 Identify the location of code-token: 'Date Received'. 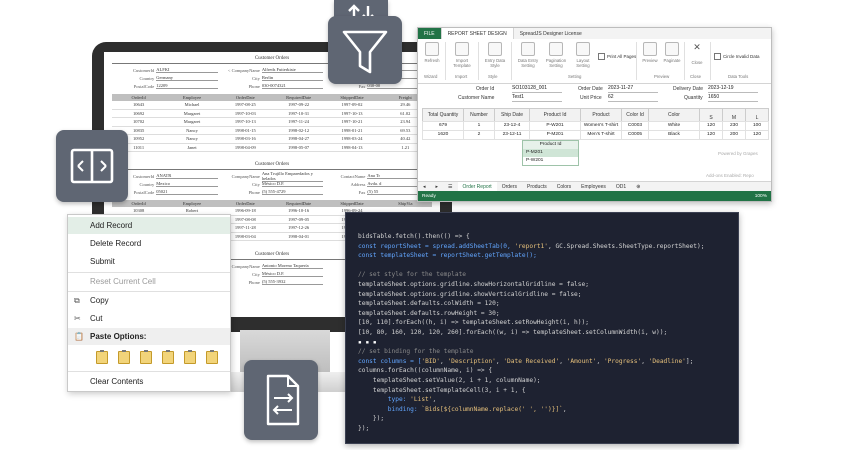
(531, 361).